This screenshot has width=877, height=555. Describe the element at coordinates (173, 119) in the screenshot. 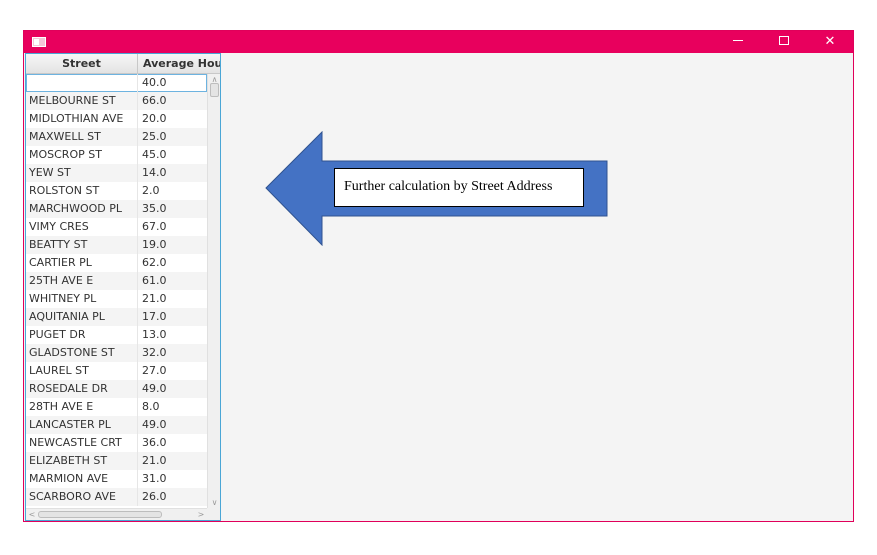

I see `average-house-cell: 20.0` at that location.